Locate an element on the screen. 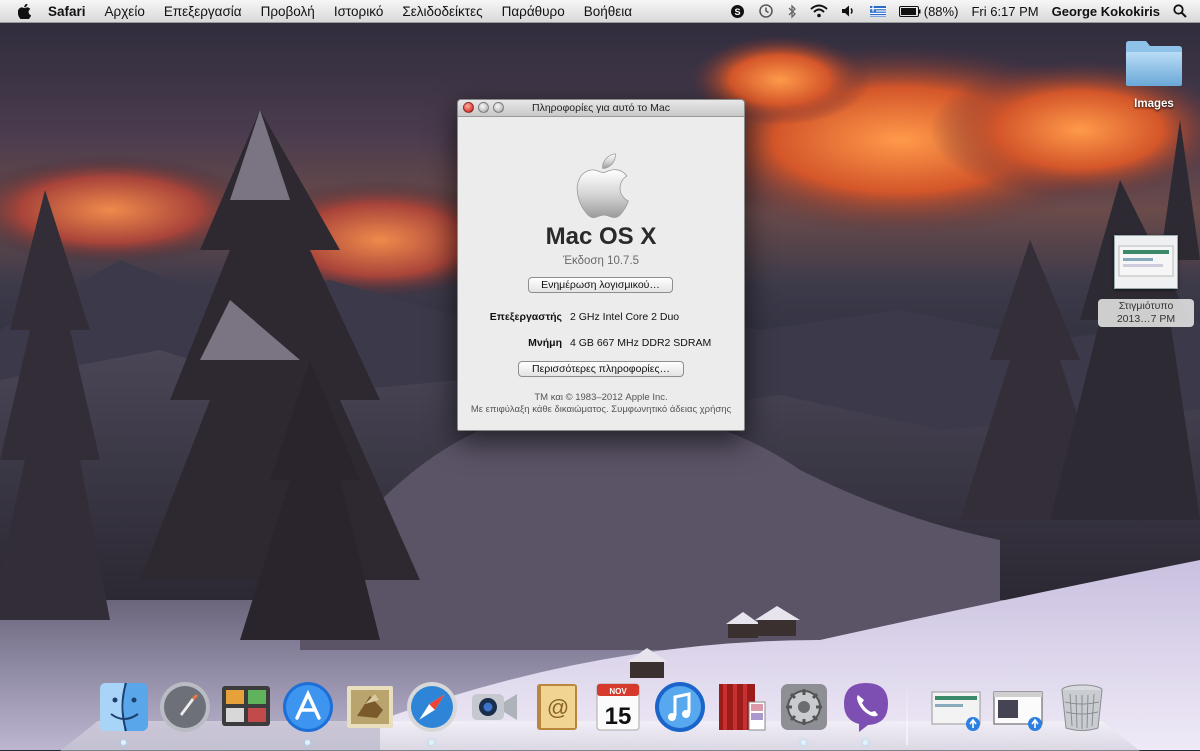 The height and width of the screenshot is (751, 1200). menu-app-safari: Safari is located at coordinates (67, 11).